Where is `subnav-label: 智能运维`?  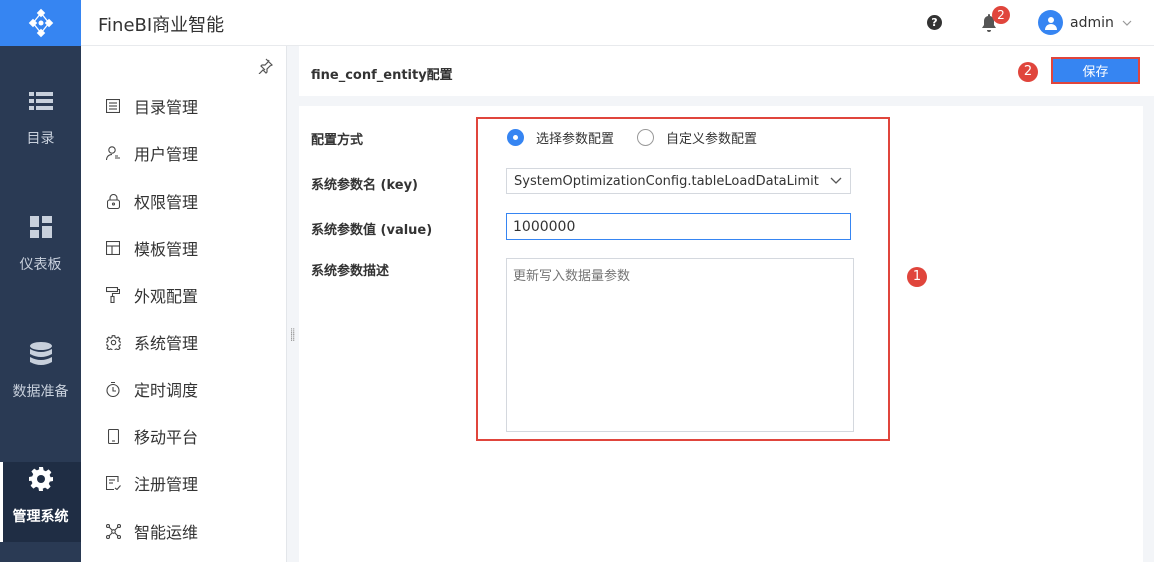
subnav-label: 智能运维 is located at coordinates (166, 532).